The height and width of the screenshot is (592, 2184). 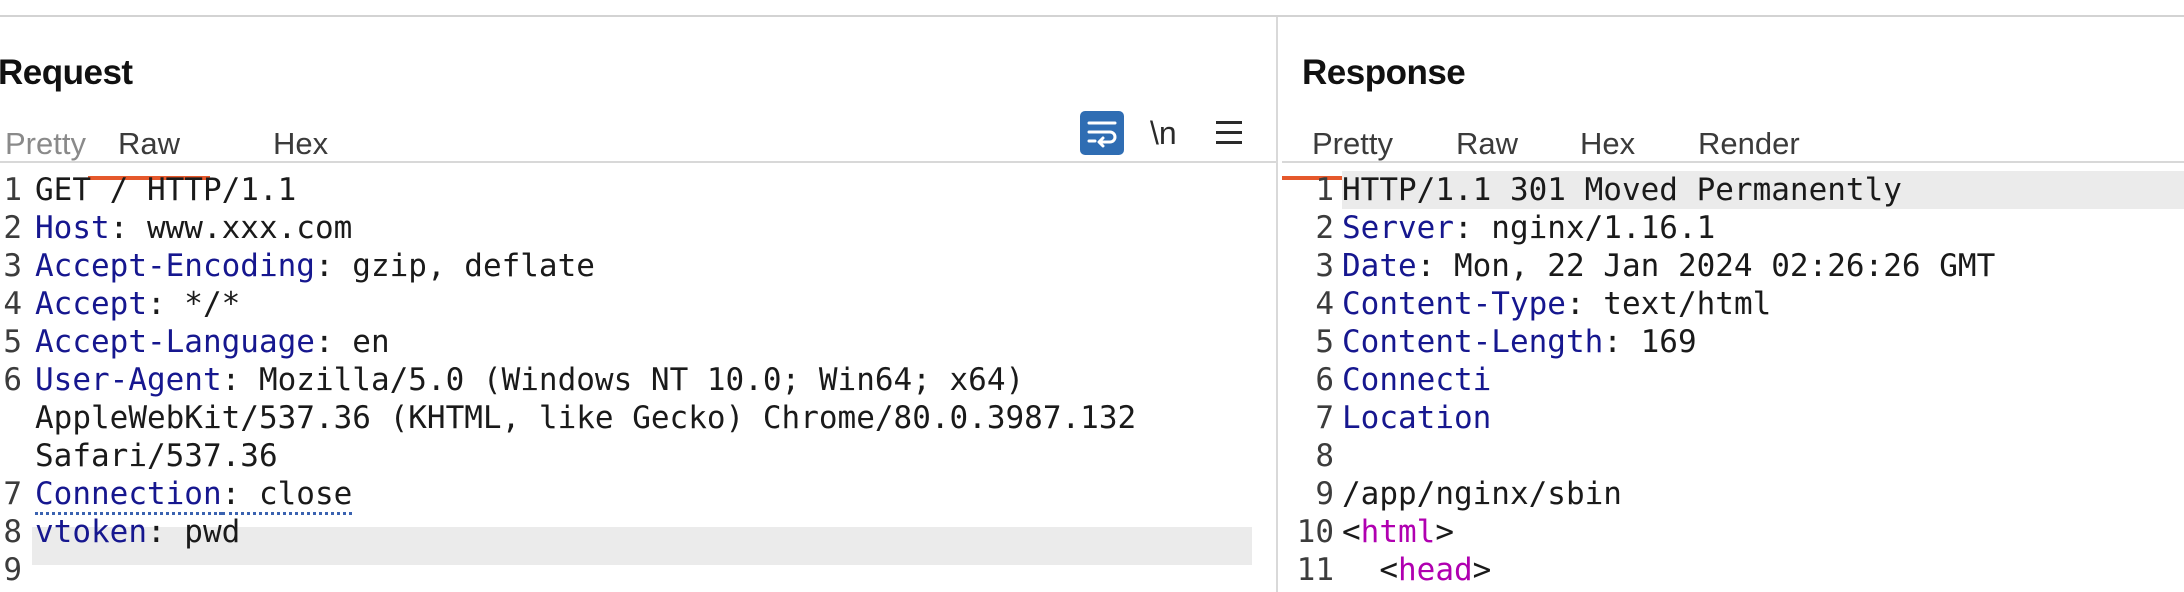 I want to click on line-content: Date: Mon, 22 Jan 2024 02:26:26 GMT, so click(x=1668, y=266).